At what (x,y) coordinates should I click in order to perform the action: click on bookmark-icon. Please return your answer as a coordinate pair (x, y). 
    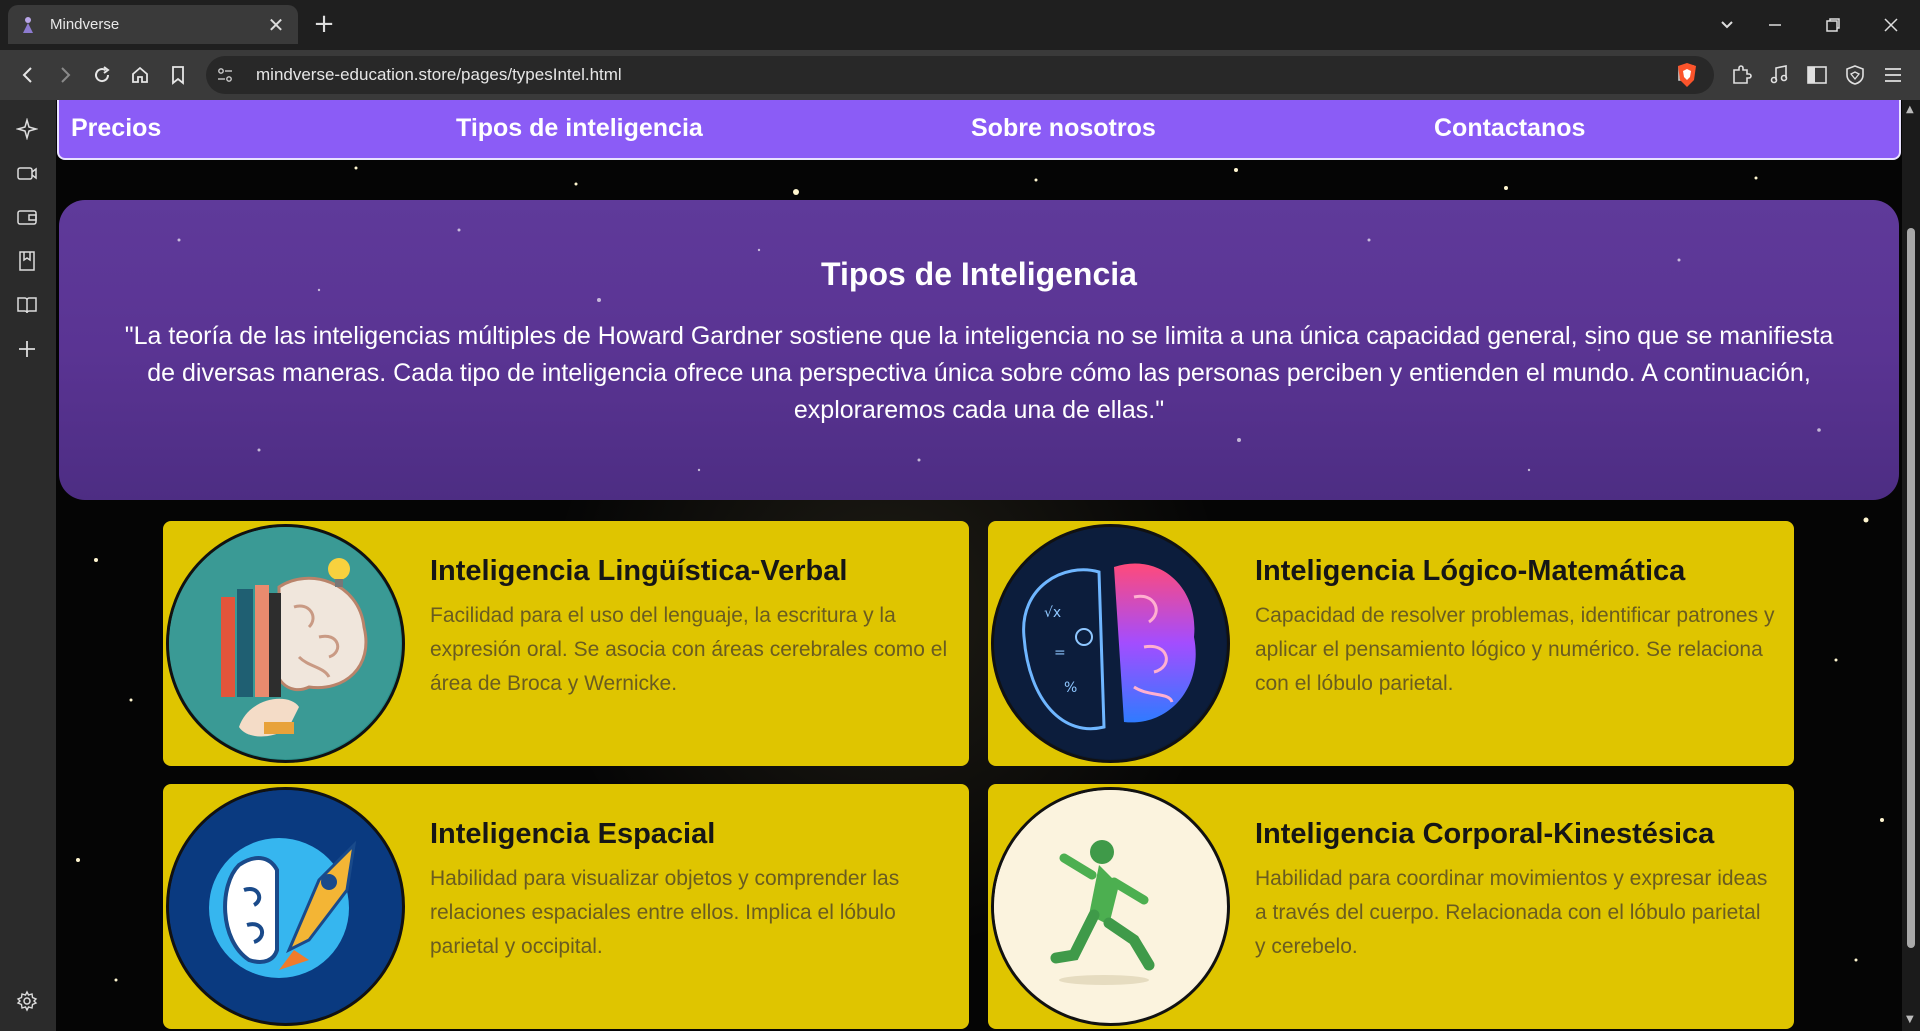
    Looking at the image, I should click on (178, 75).